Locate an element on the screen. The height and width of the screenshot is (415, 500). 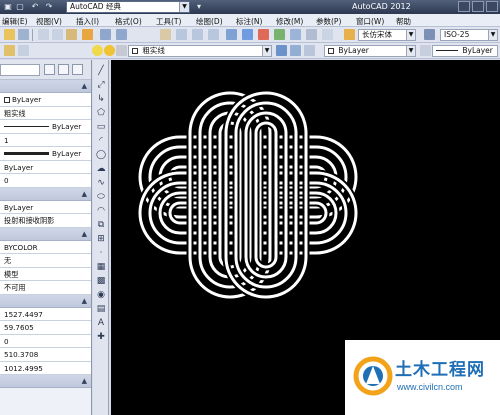
match-prop-icon is located at coordinates (87, 34).